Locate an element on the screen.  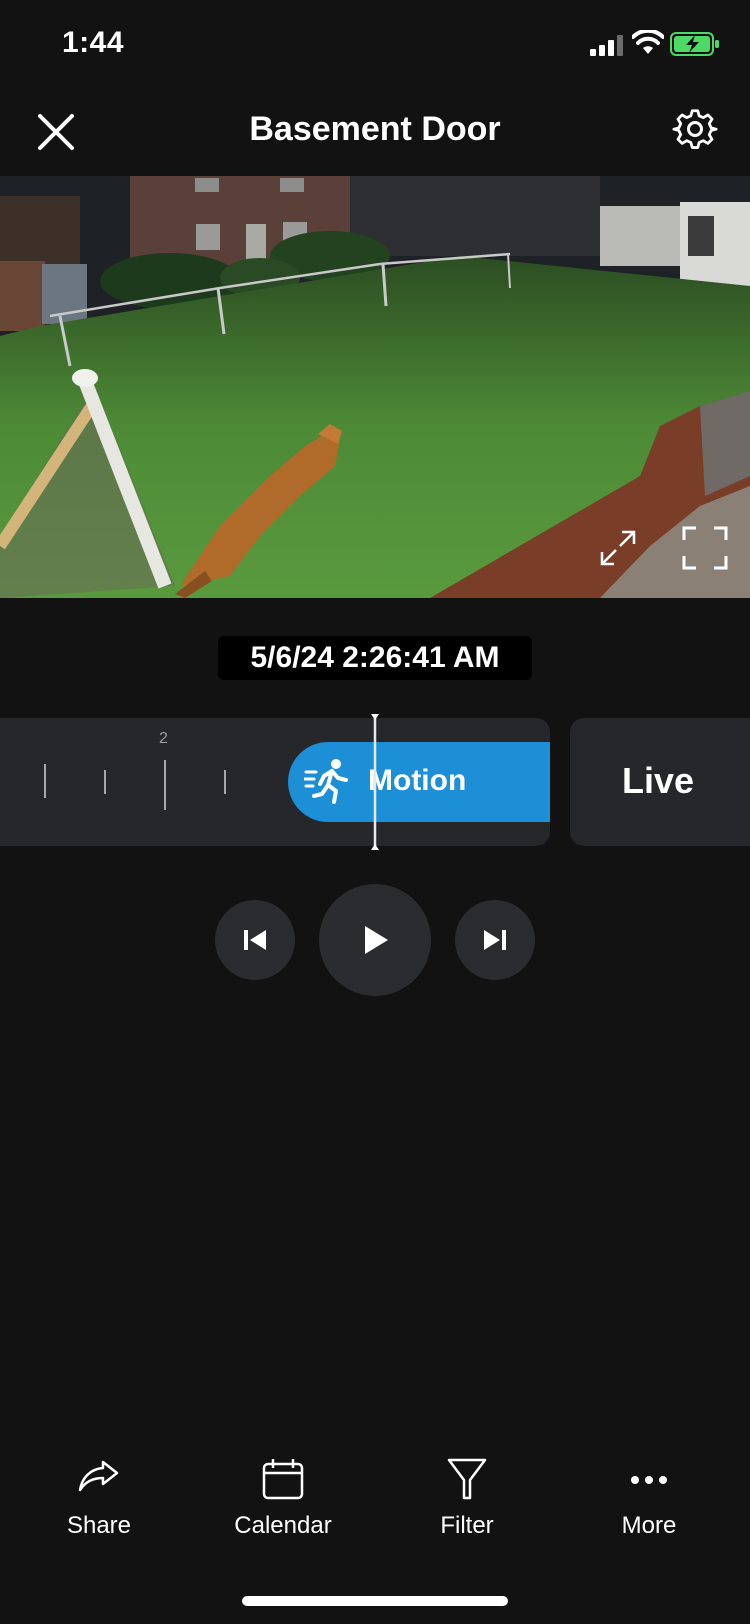
share-label: Share is located at coordinates (99, 1525).